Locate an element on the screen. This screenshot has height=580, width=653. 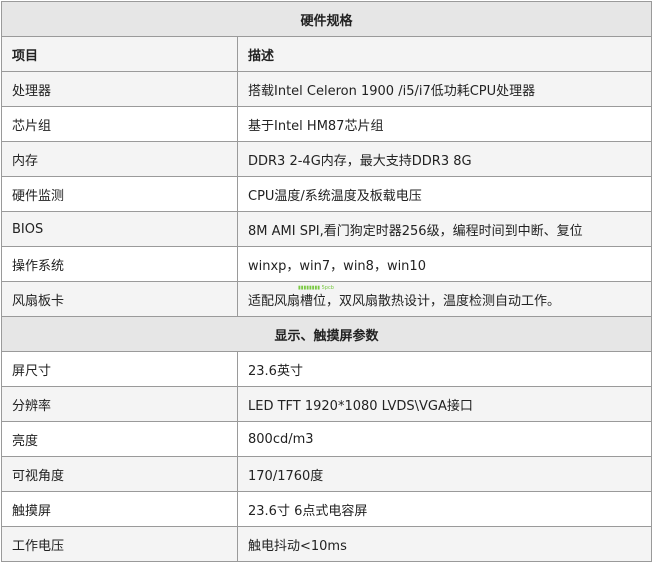
section-title: 硬件规格 is located at coordinates (326, 19).